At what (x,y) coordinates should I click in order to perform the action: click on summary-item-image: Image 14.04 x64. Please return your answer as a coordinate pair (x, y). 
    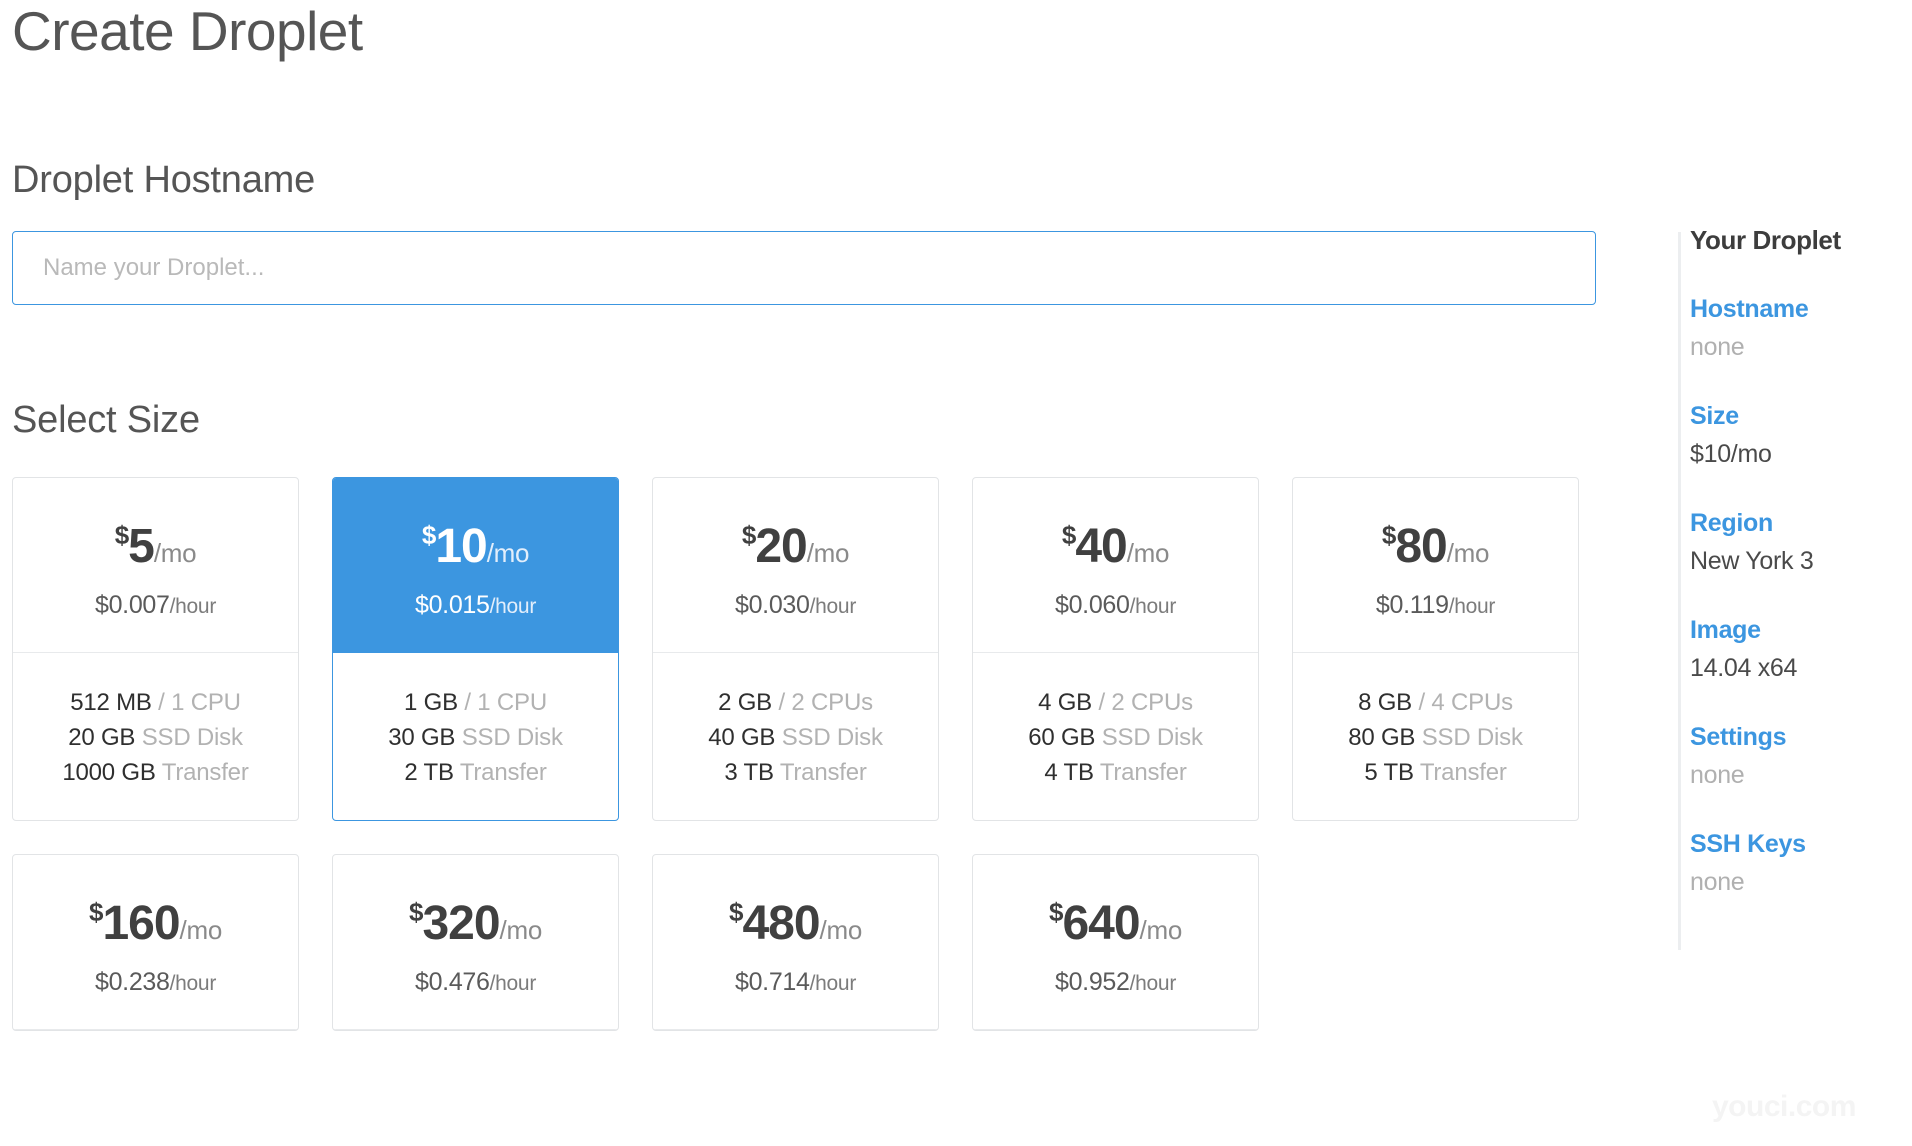
    Looking at the image, I should click on (1795, 649).